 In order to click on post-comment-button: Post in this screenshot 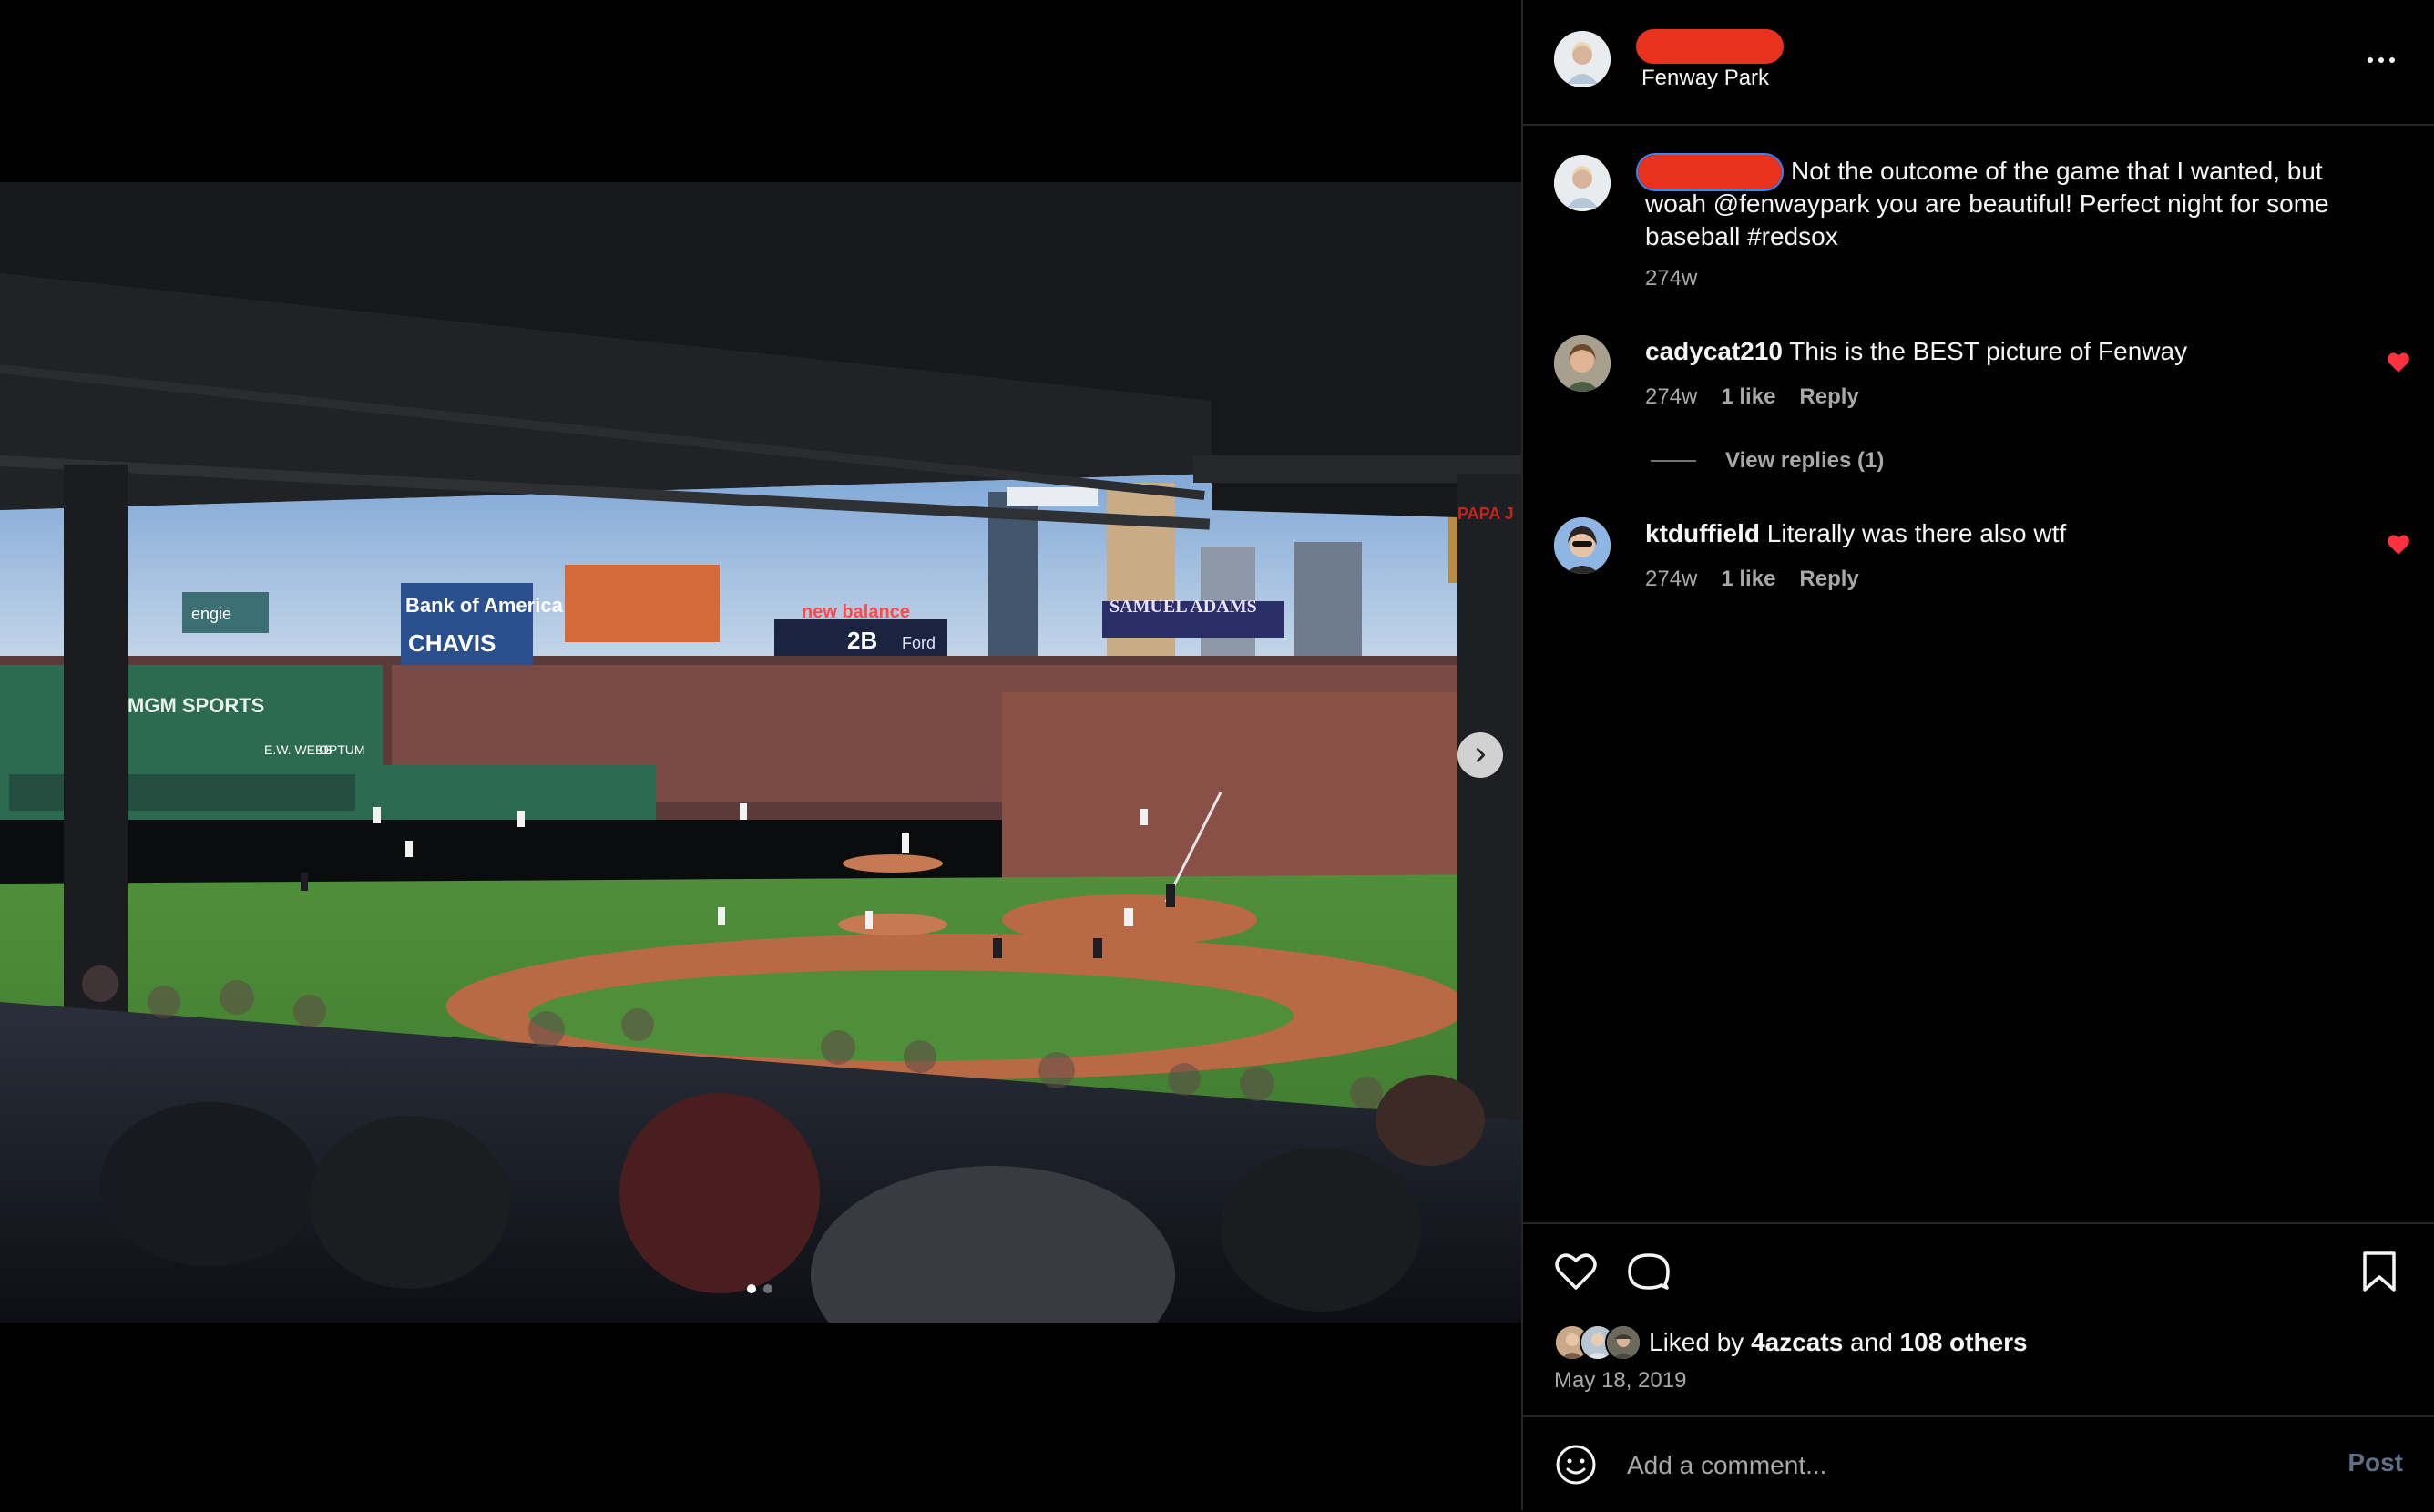, I will do `click(2375, 1462)`.